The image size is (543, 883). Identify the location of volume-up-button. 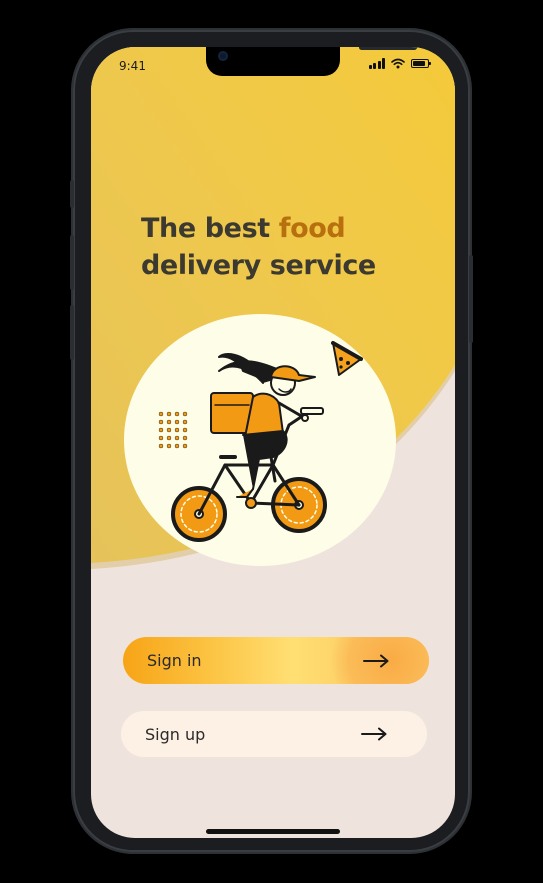
(72, 262).